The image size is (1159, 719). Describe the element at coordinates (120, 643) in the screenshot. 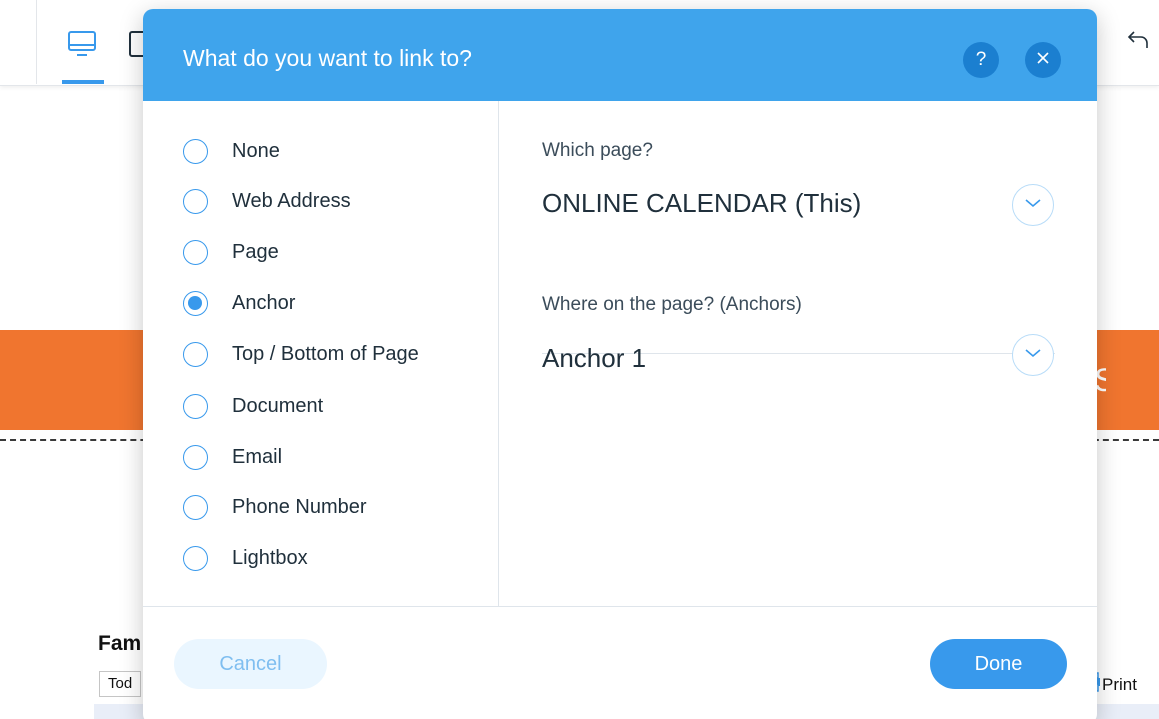

I see `calendar-title: Fam` at that location.